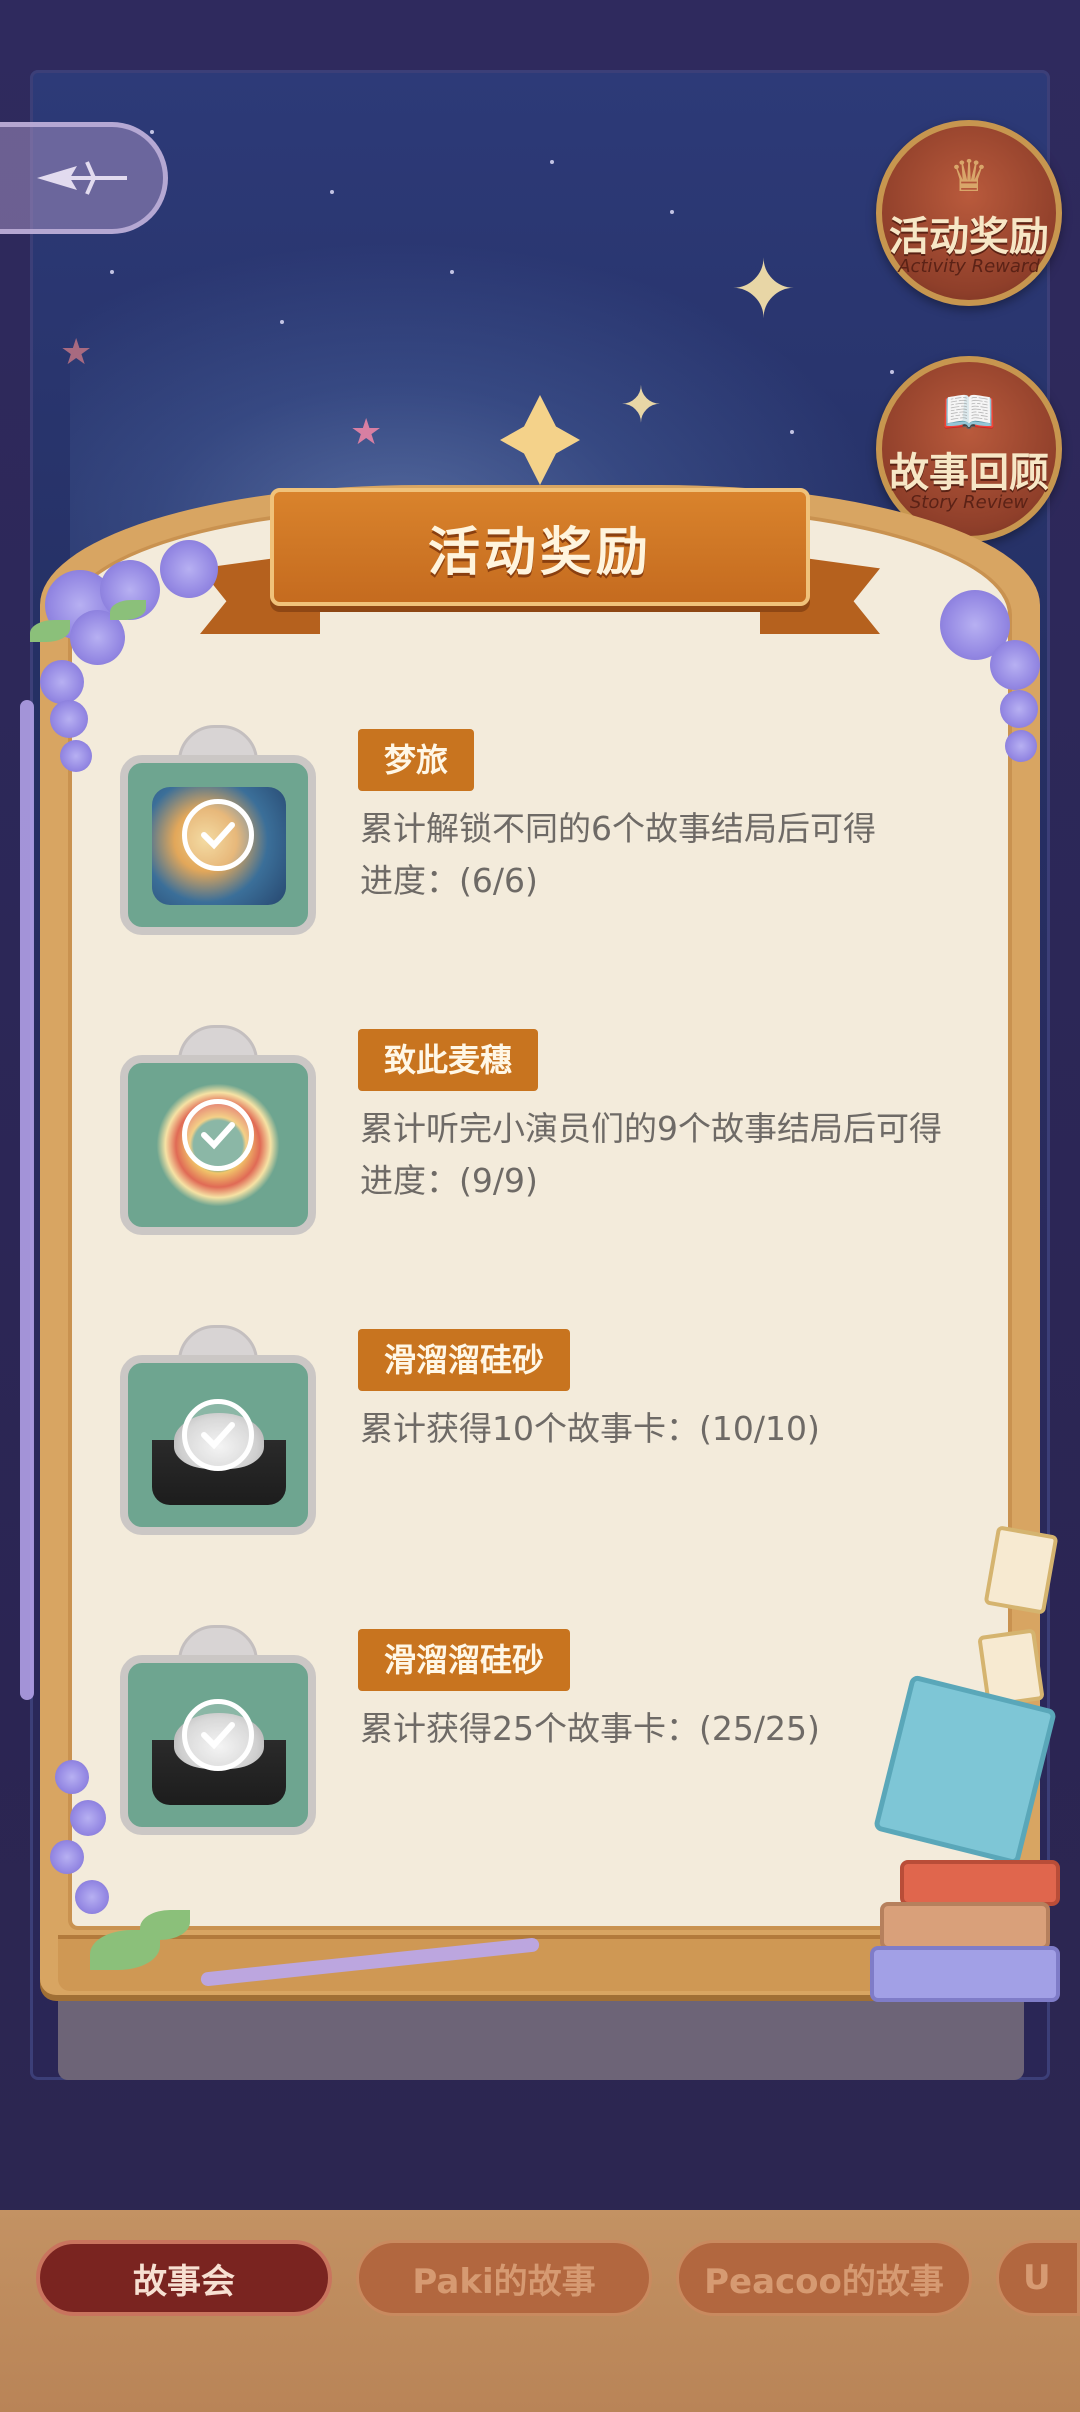  What do you see at coordinates (27, 1200) in the screenshot?
I see `ribbon-streamer` at bounding box center [27, 1200].